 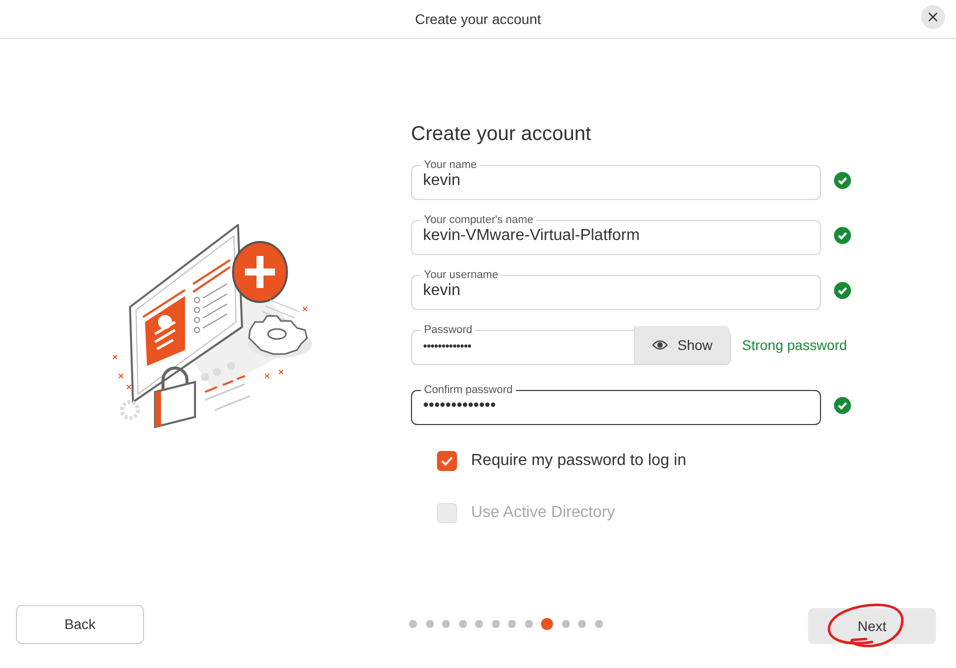 What do you see at coordinates (578, 461) in the screenshot?
I see `checkbox-label: Require my password to log in` at bounding box center [578, 461].